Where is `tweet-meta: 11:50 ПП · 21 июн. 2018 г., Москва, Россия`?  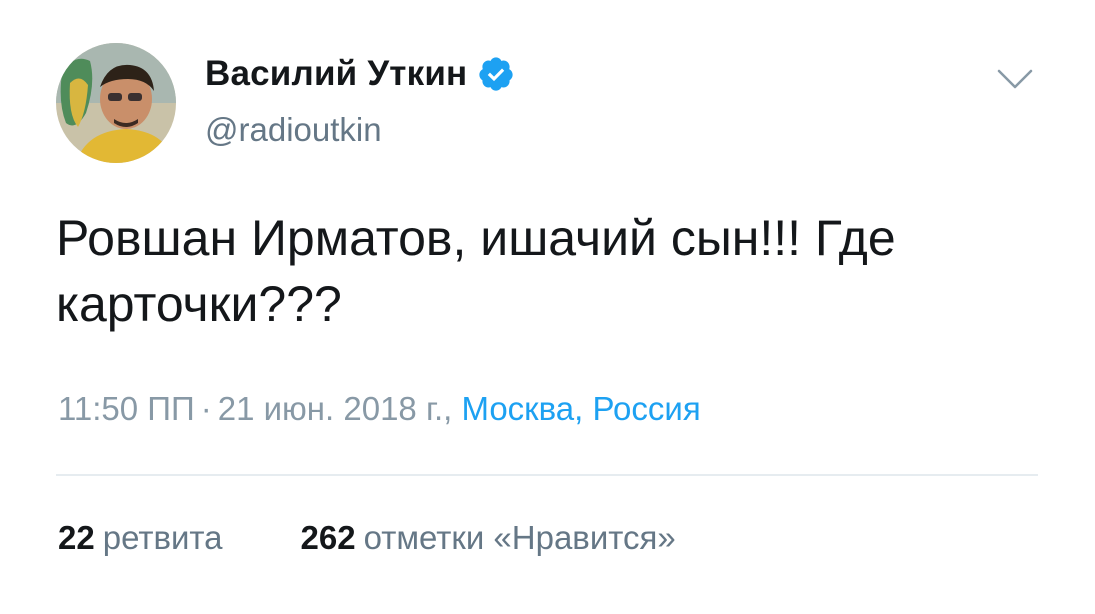
tweet-meta: 11:50 ПП · 21 июн. 2018 г., Москва, Россия is located at coordinates (379, 409).